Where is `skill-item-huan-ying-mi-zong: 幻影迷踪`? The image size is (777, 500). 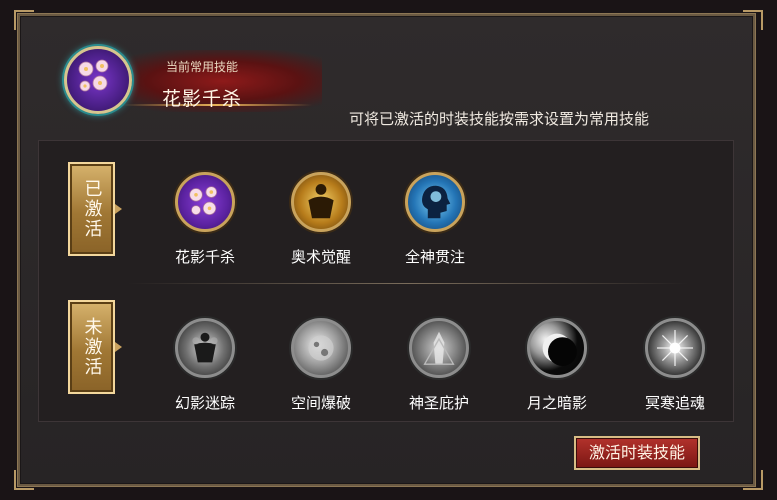
skill-item-huan-ying-mi-zong: 幻影迷踪 is located at coordinates (205, 365).